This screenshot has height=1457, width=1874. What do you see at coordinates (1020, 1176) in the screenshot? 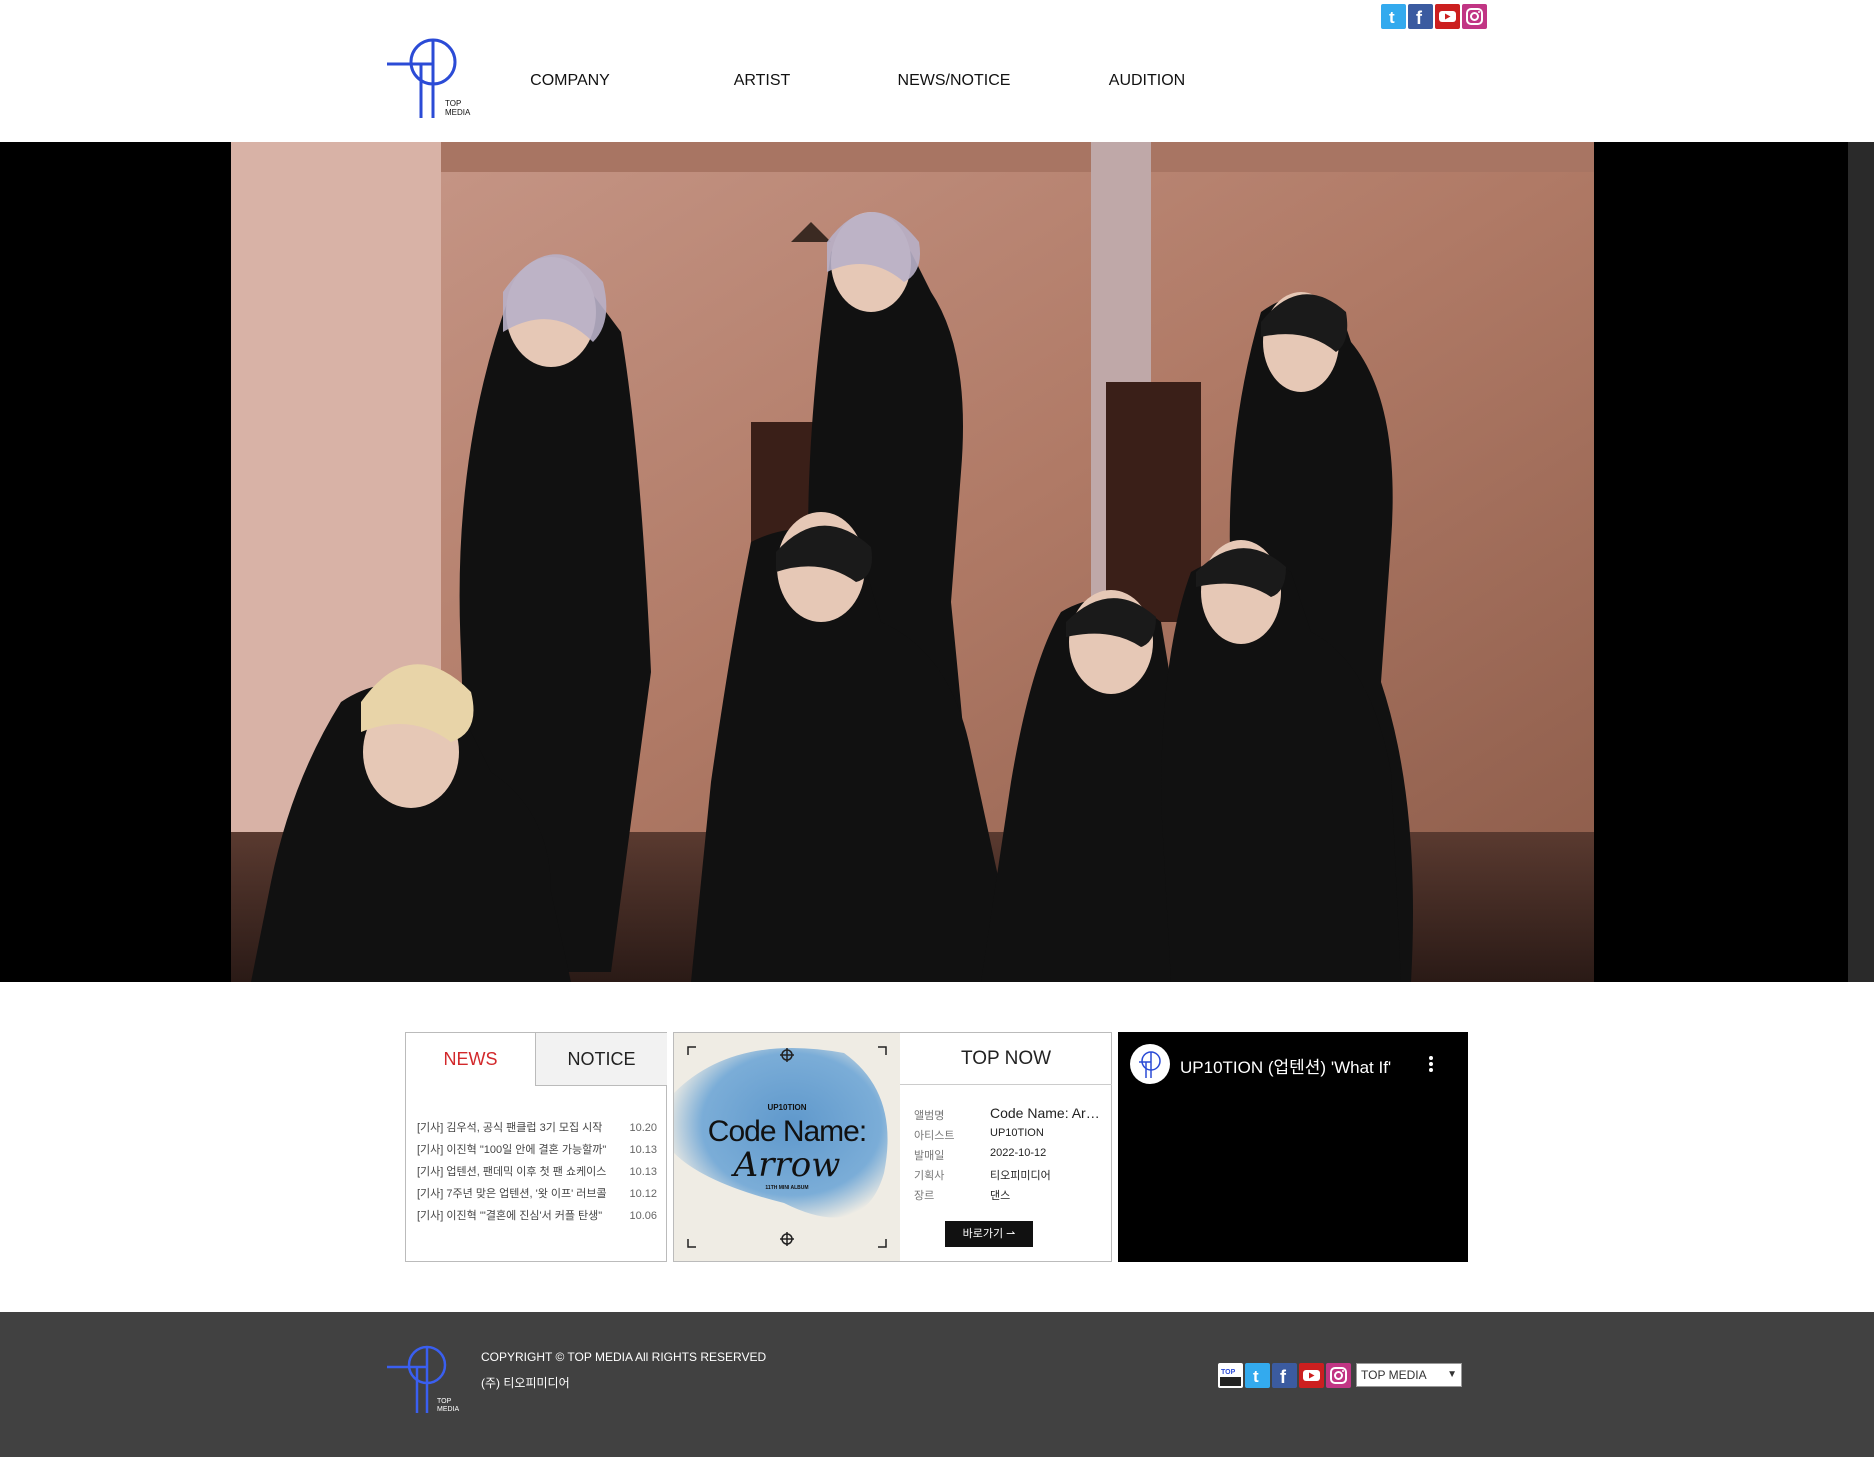
I see `album-agency-value: 티오피미디어` at bounding box center [1020, 1176].